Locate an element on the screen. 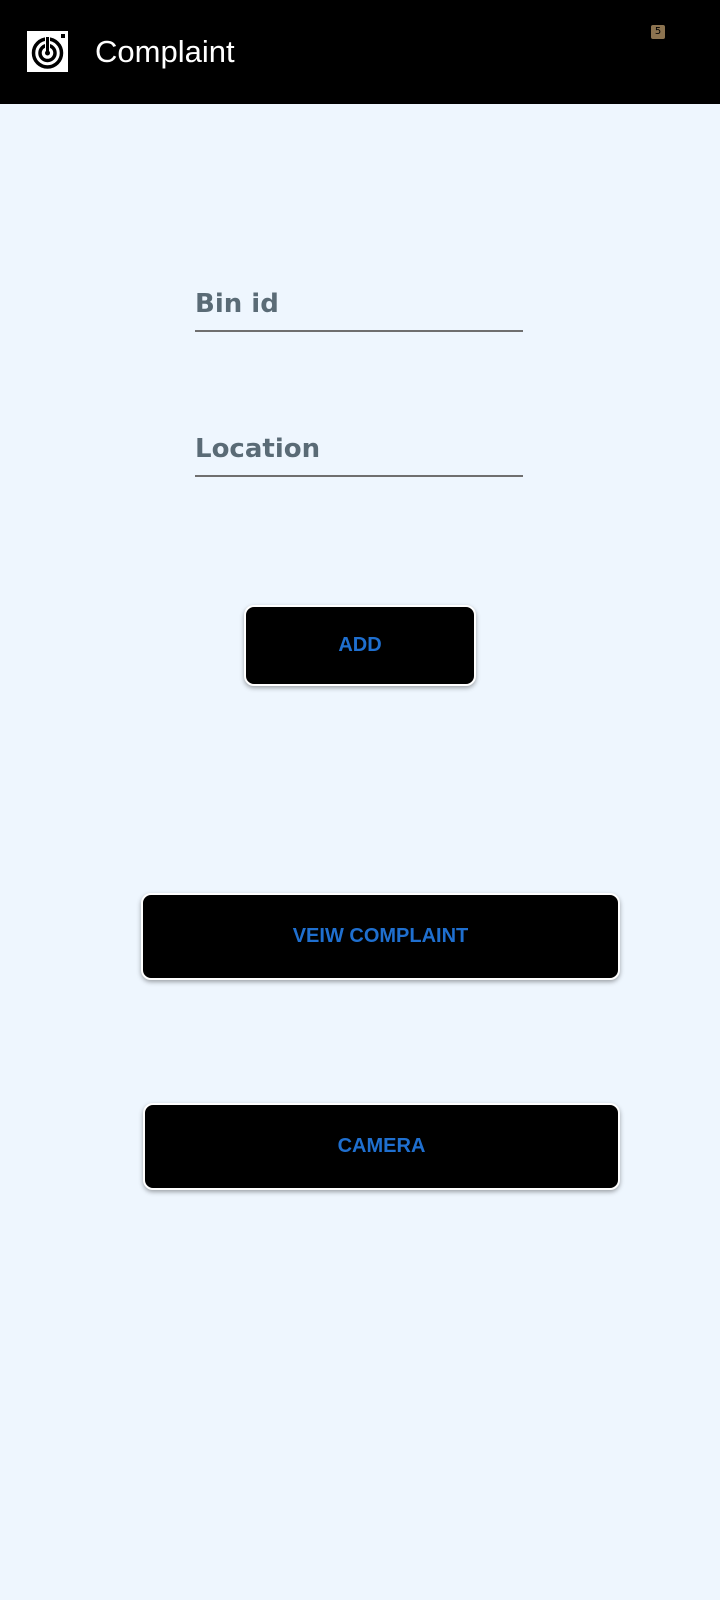 The width and height of the screenshot is (720, 1600). app-title: Complaint is located at coordinates (165, 51).